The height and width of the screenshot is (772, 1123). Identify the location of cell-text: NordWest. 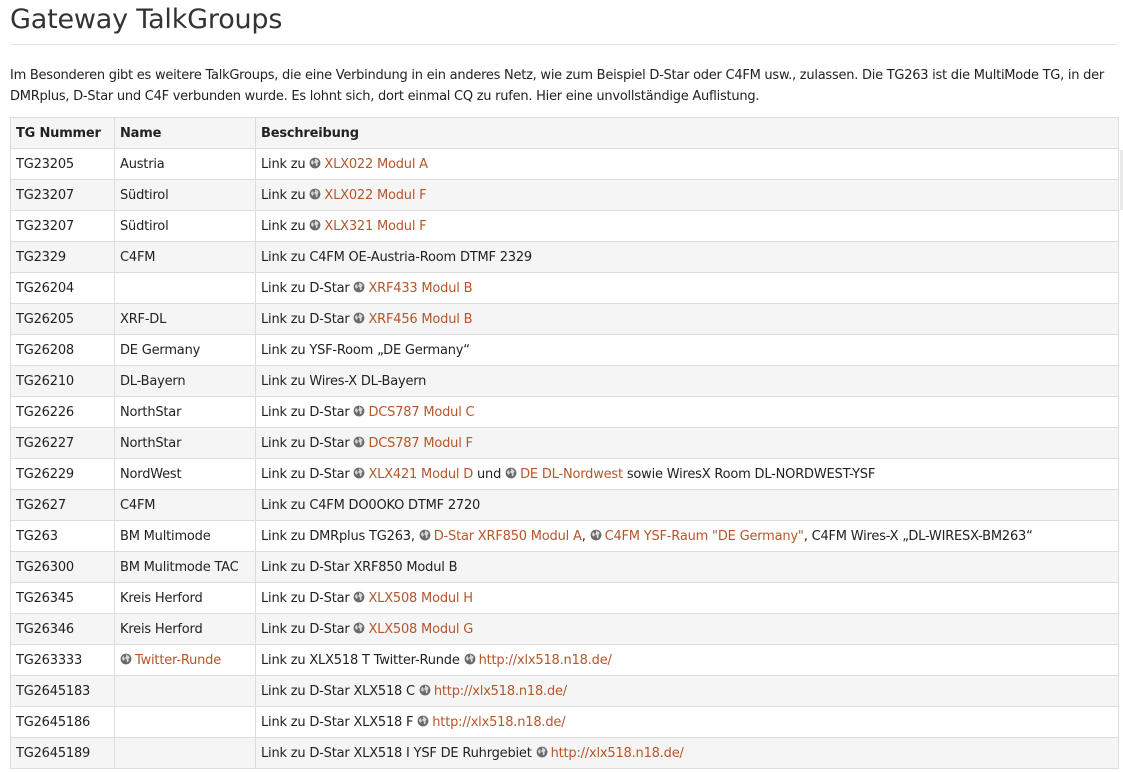
(151, 474).